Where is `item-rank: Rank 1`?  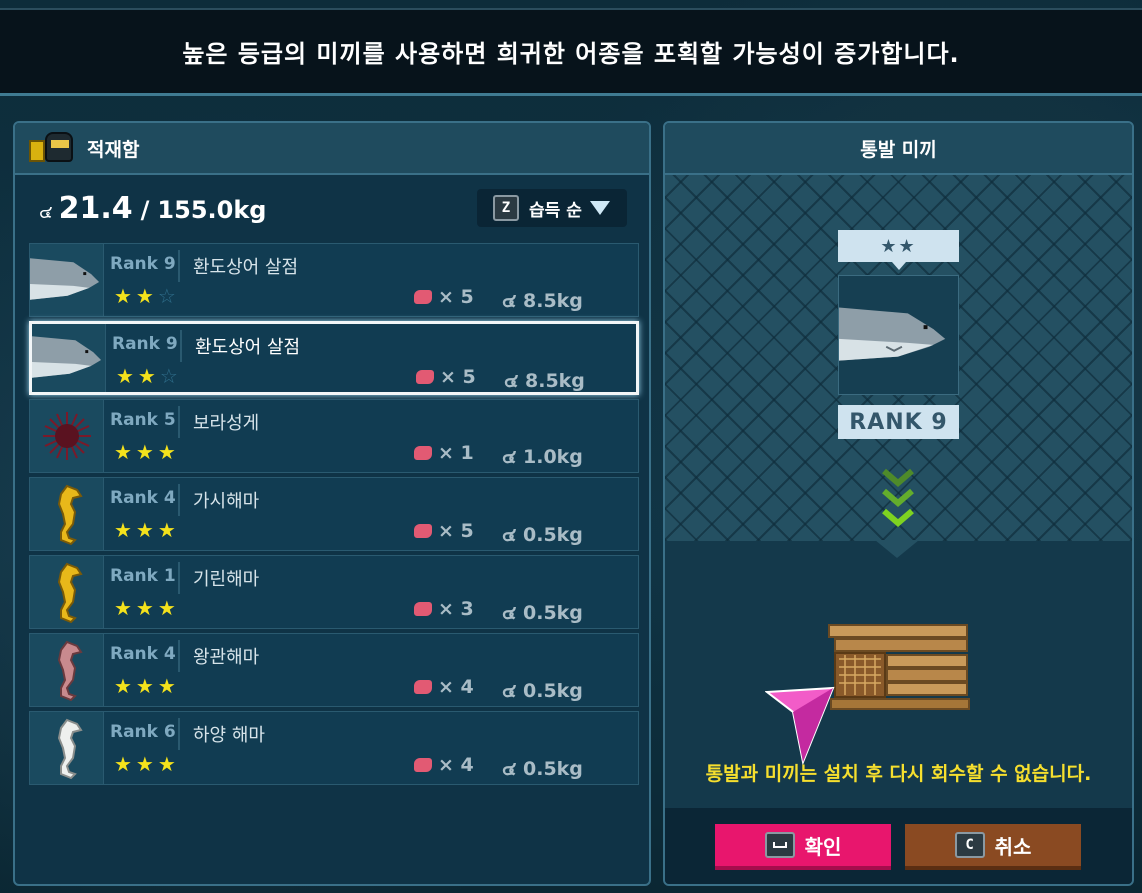
item-rank: Rank 1 is located at coordinates (143, 576).